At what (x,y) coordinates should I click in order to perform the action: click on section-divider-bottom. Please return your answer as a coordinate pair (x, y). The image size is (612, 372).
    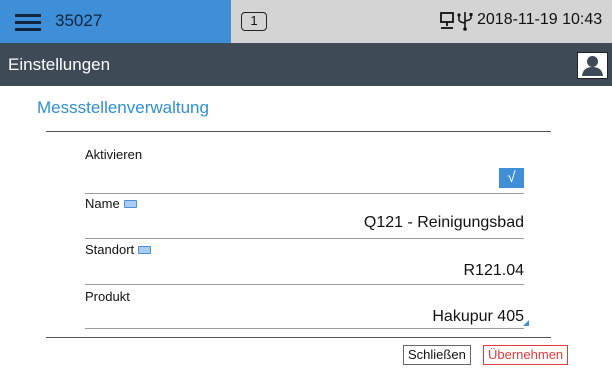
    Looking at the image, I should click on (298, 337).